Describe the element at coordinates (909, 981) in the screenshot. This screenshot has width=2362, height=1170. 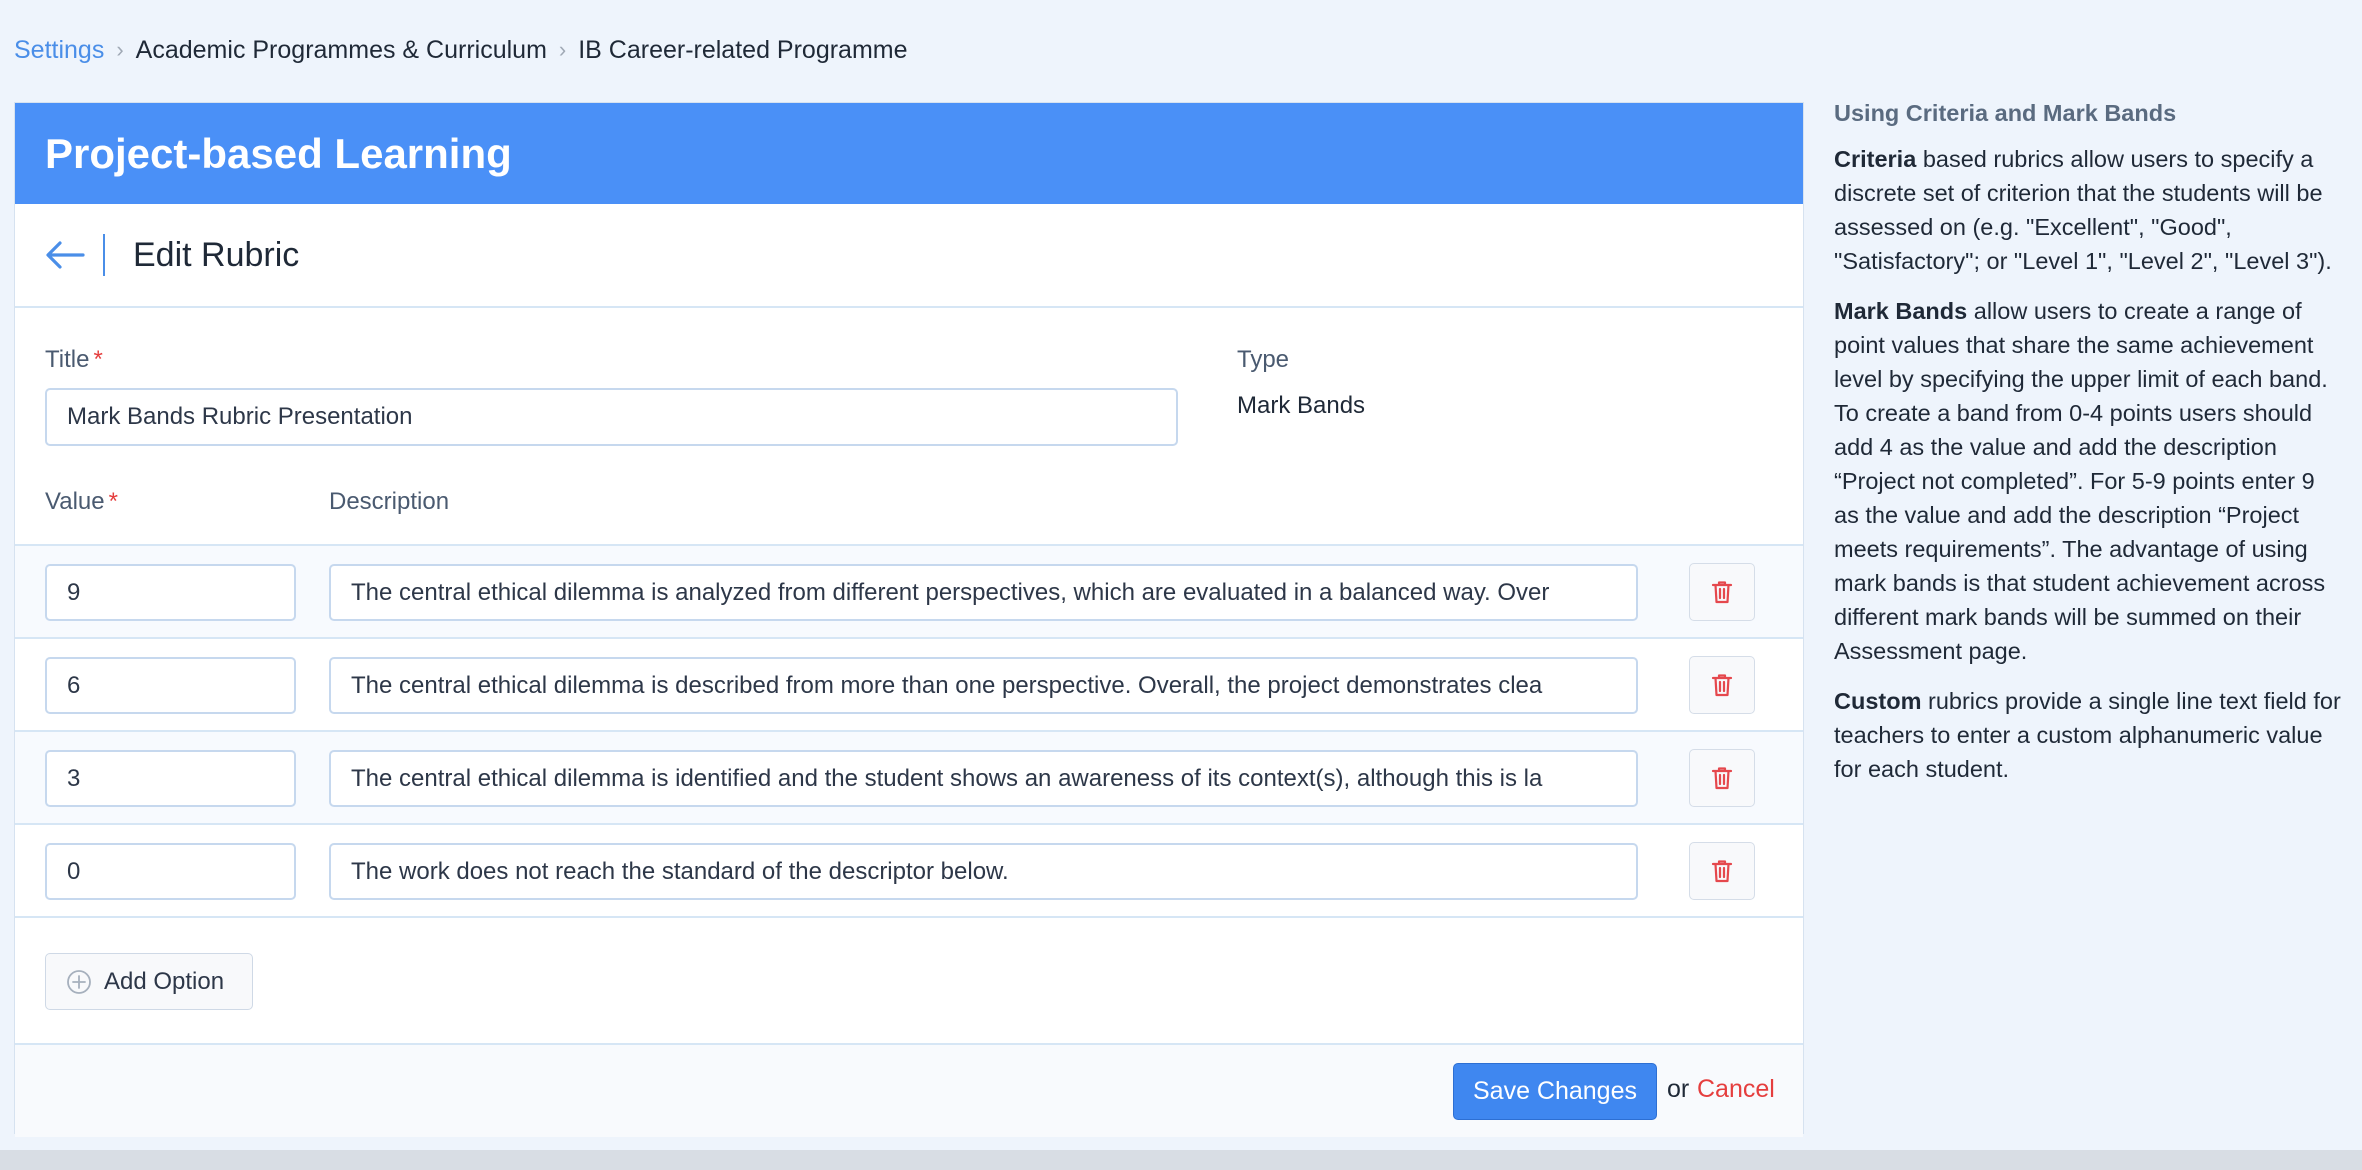
I see `add-option-area: Add Option` at that location.